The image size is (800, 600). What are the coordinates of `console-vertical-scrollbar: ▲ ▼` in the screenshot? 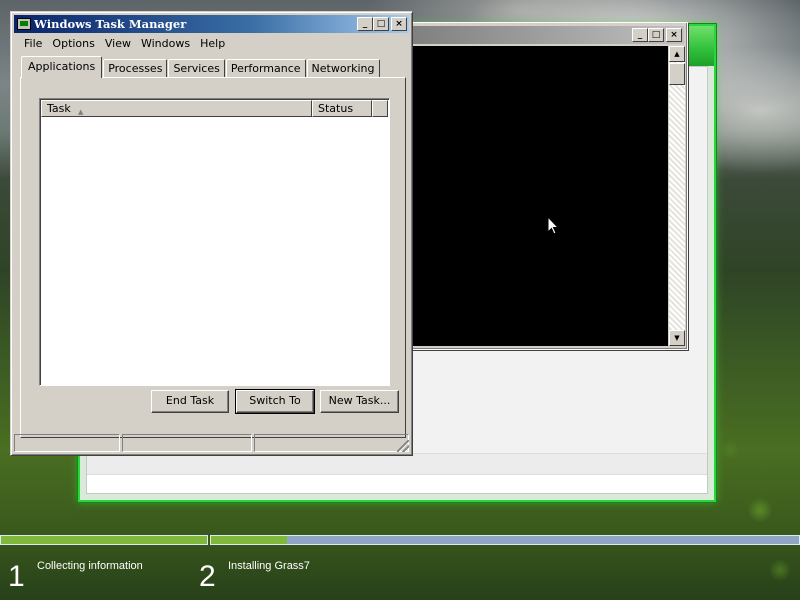 It's located at (677, 196).